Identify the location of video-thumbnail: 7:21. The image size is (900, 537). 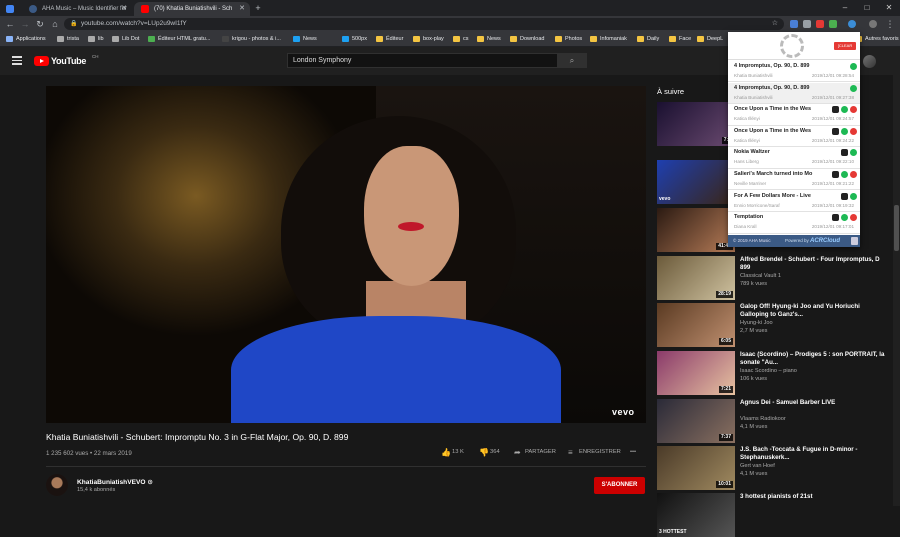
(696, 373).